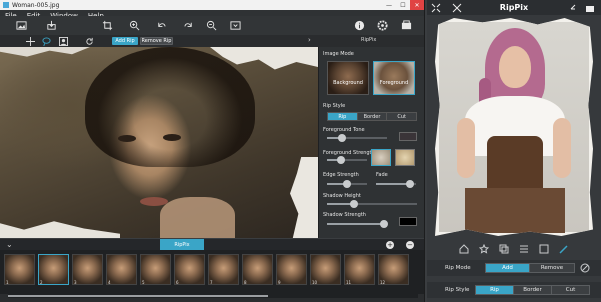  Describe the element at coordinates (212, 5) in the screenshot. I see `title-bar: Woman-005.jpg — ☐ ✕` at that location.